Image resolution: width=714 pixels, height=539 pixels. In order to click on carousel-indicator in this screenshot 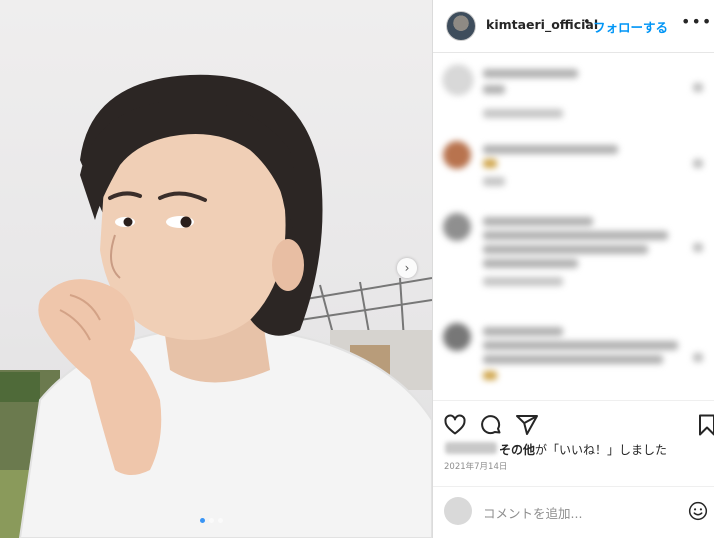, I will do `click(211, 520)`.